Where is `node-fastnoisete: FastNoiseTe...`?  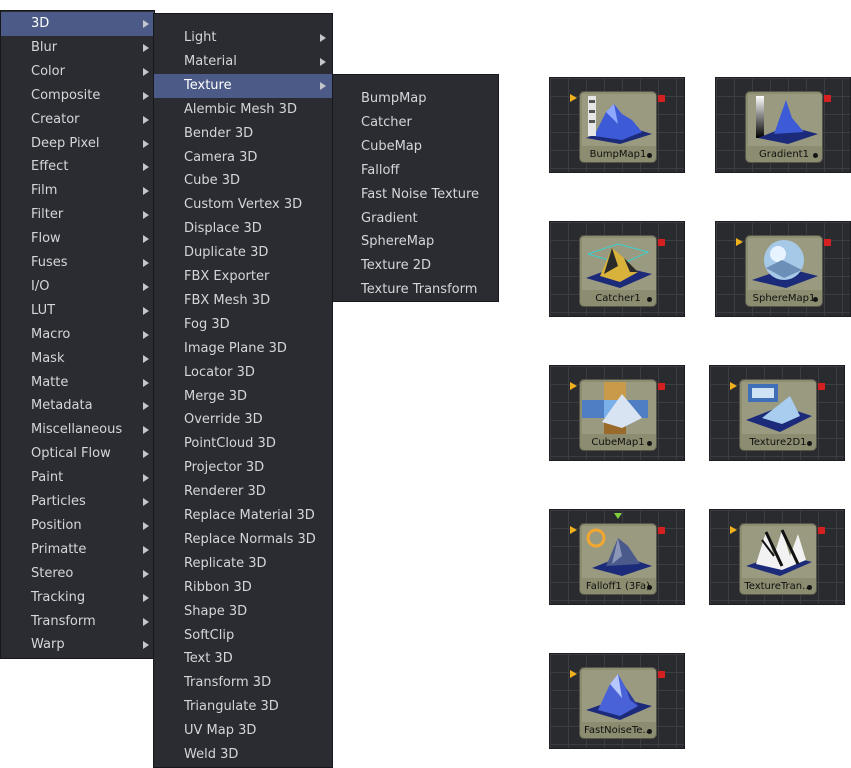 node-fastnoisete: FastNoiseTe... is located at coordinates (617, 701).